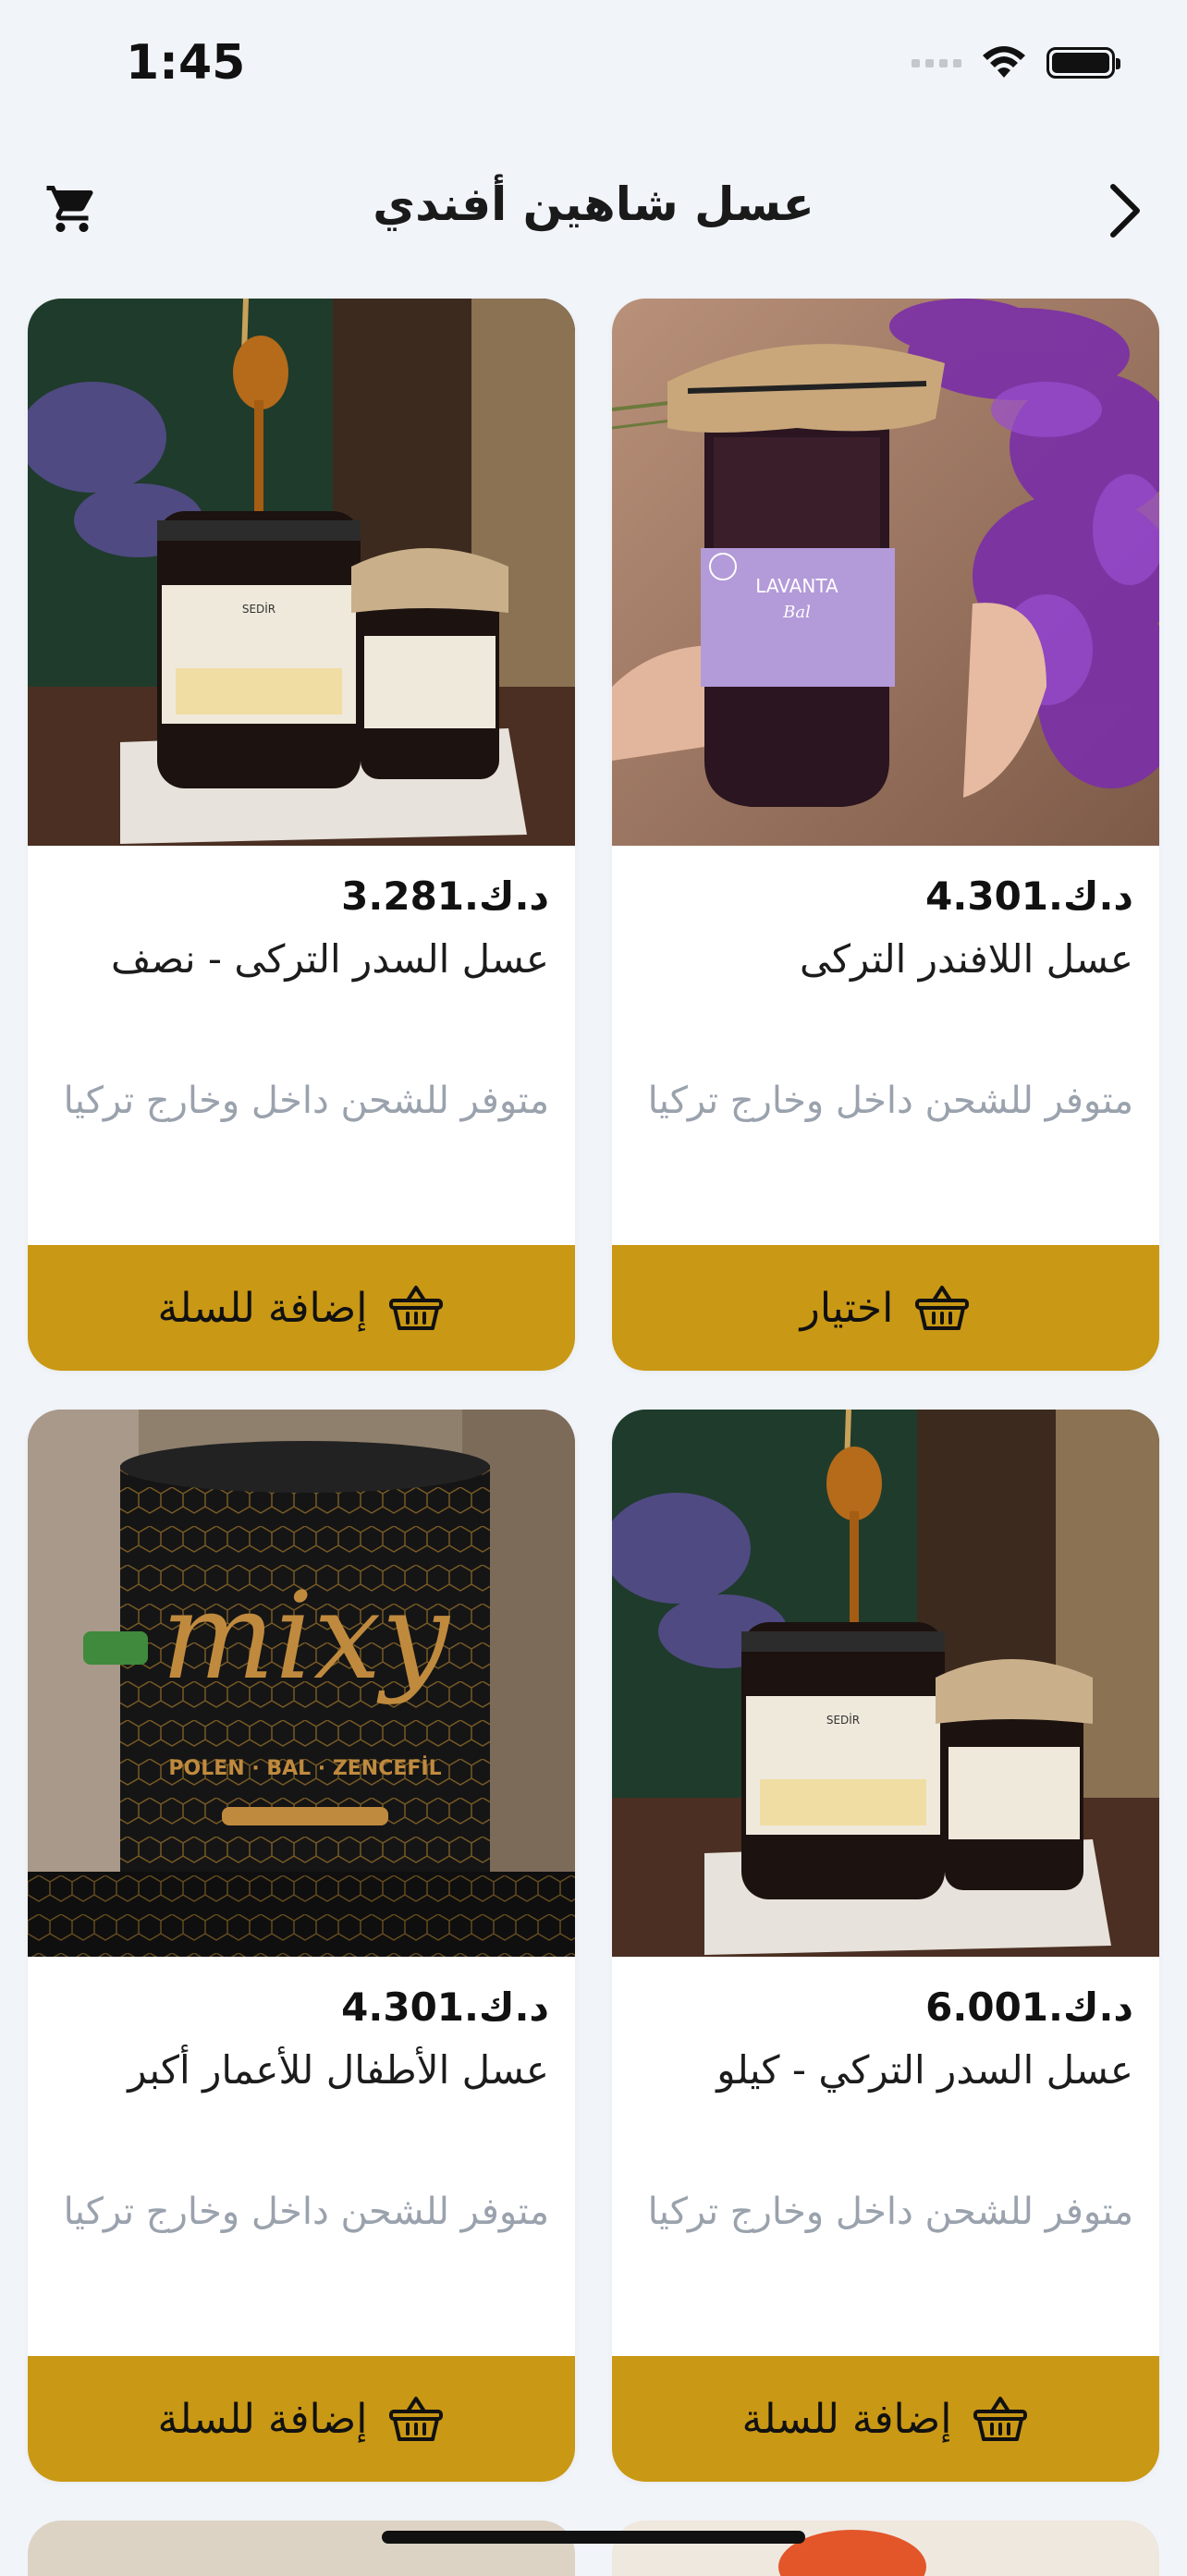 The height and width of the screenshot is (2576, 1187). Describe the element at coordinates (885, 572) in the screenshot. I see `product-image: LAVANTA Bal` at that location.